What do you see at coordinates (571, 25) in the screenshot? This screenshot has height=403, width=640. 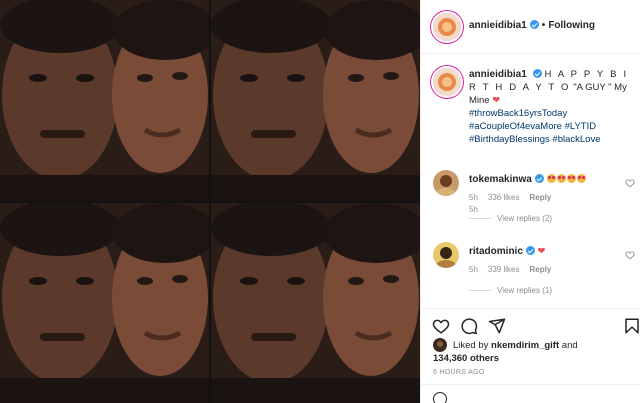 I see `following-button: Following` at bounding box center [571, 25].